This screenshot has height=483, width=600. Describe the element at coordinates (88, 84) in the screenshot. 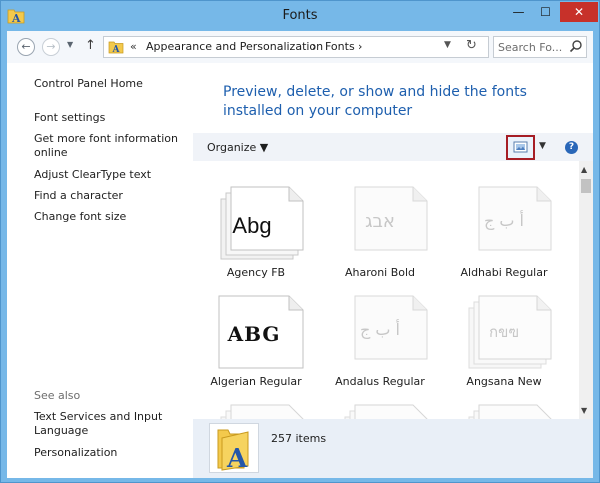

I see `control-panel-home-link: Control Panel Home` at that location.